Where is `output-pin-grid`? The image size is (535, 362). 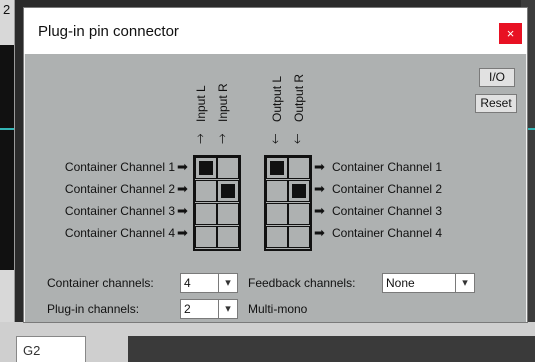
output-pin-grid is located at coordinates (288, 203).